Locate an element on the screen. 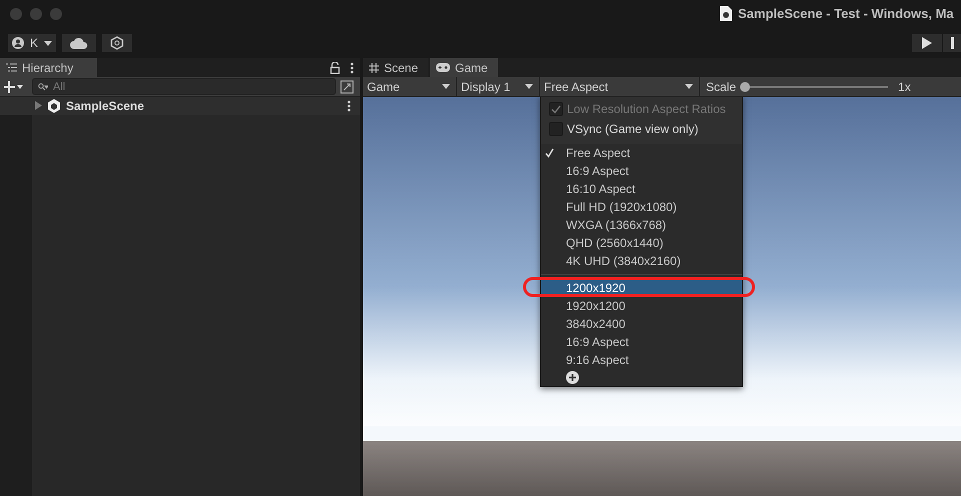 This screenshot has height=496, width=961. cloud-button is located at coordinates (79, 43).